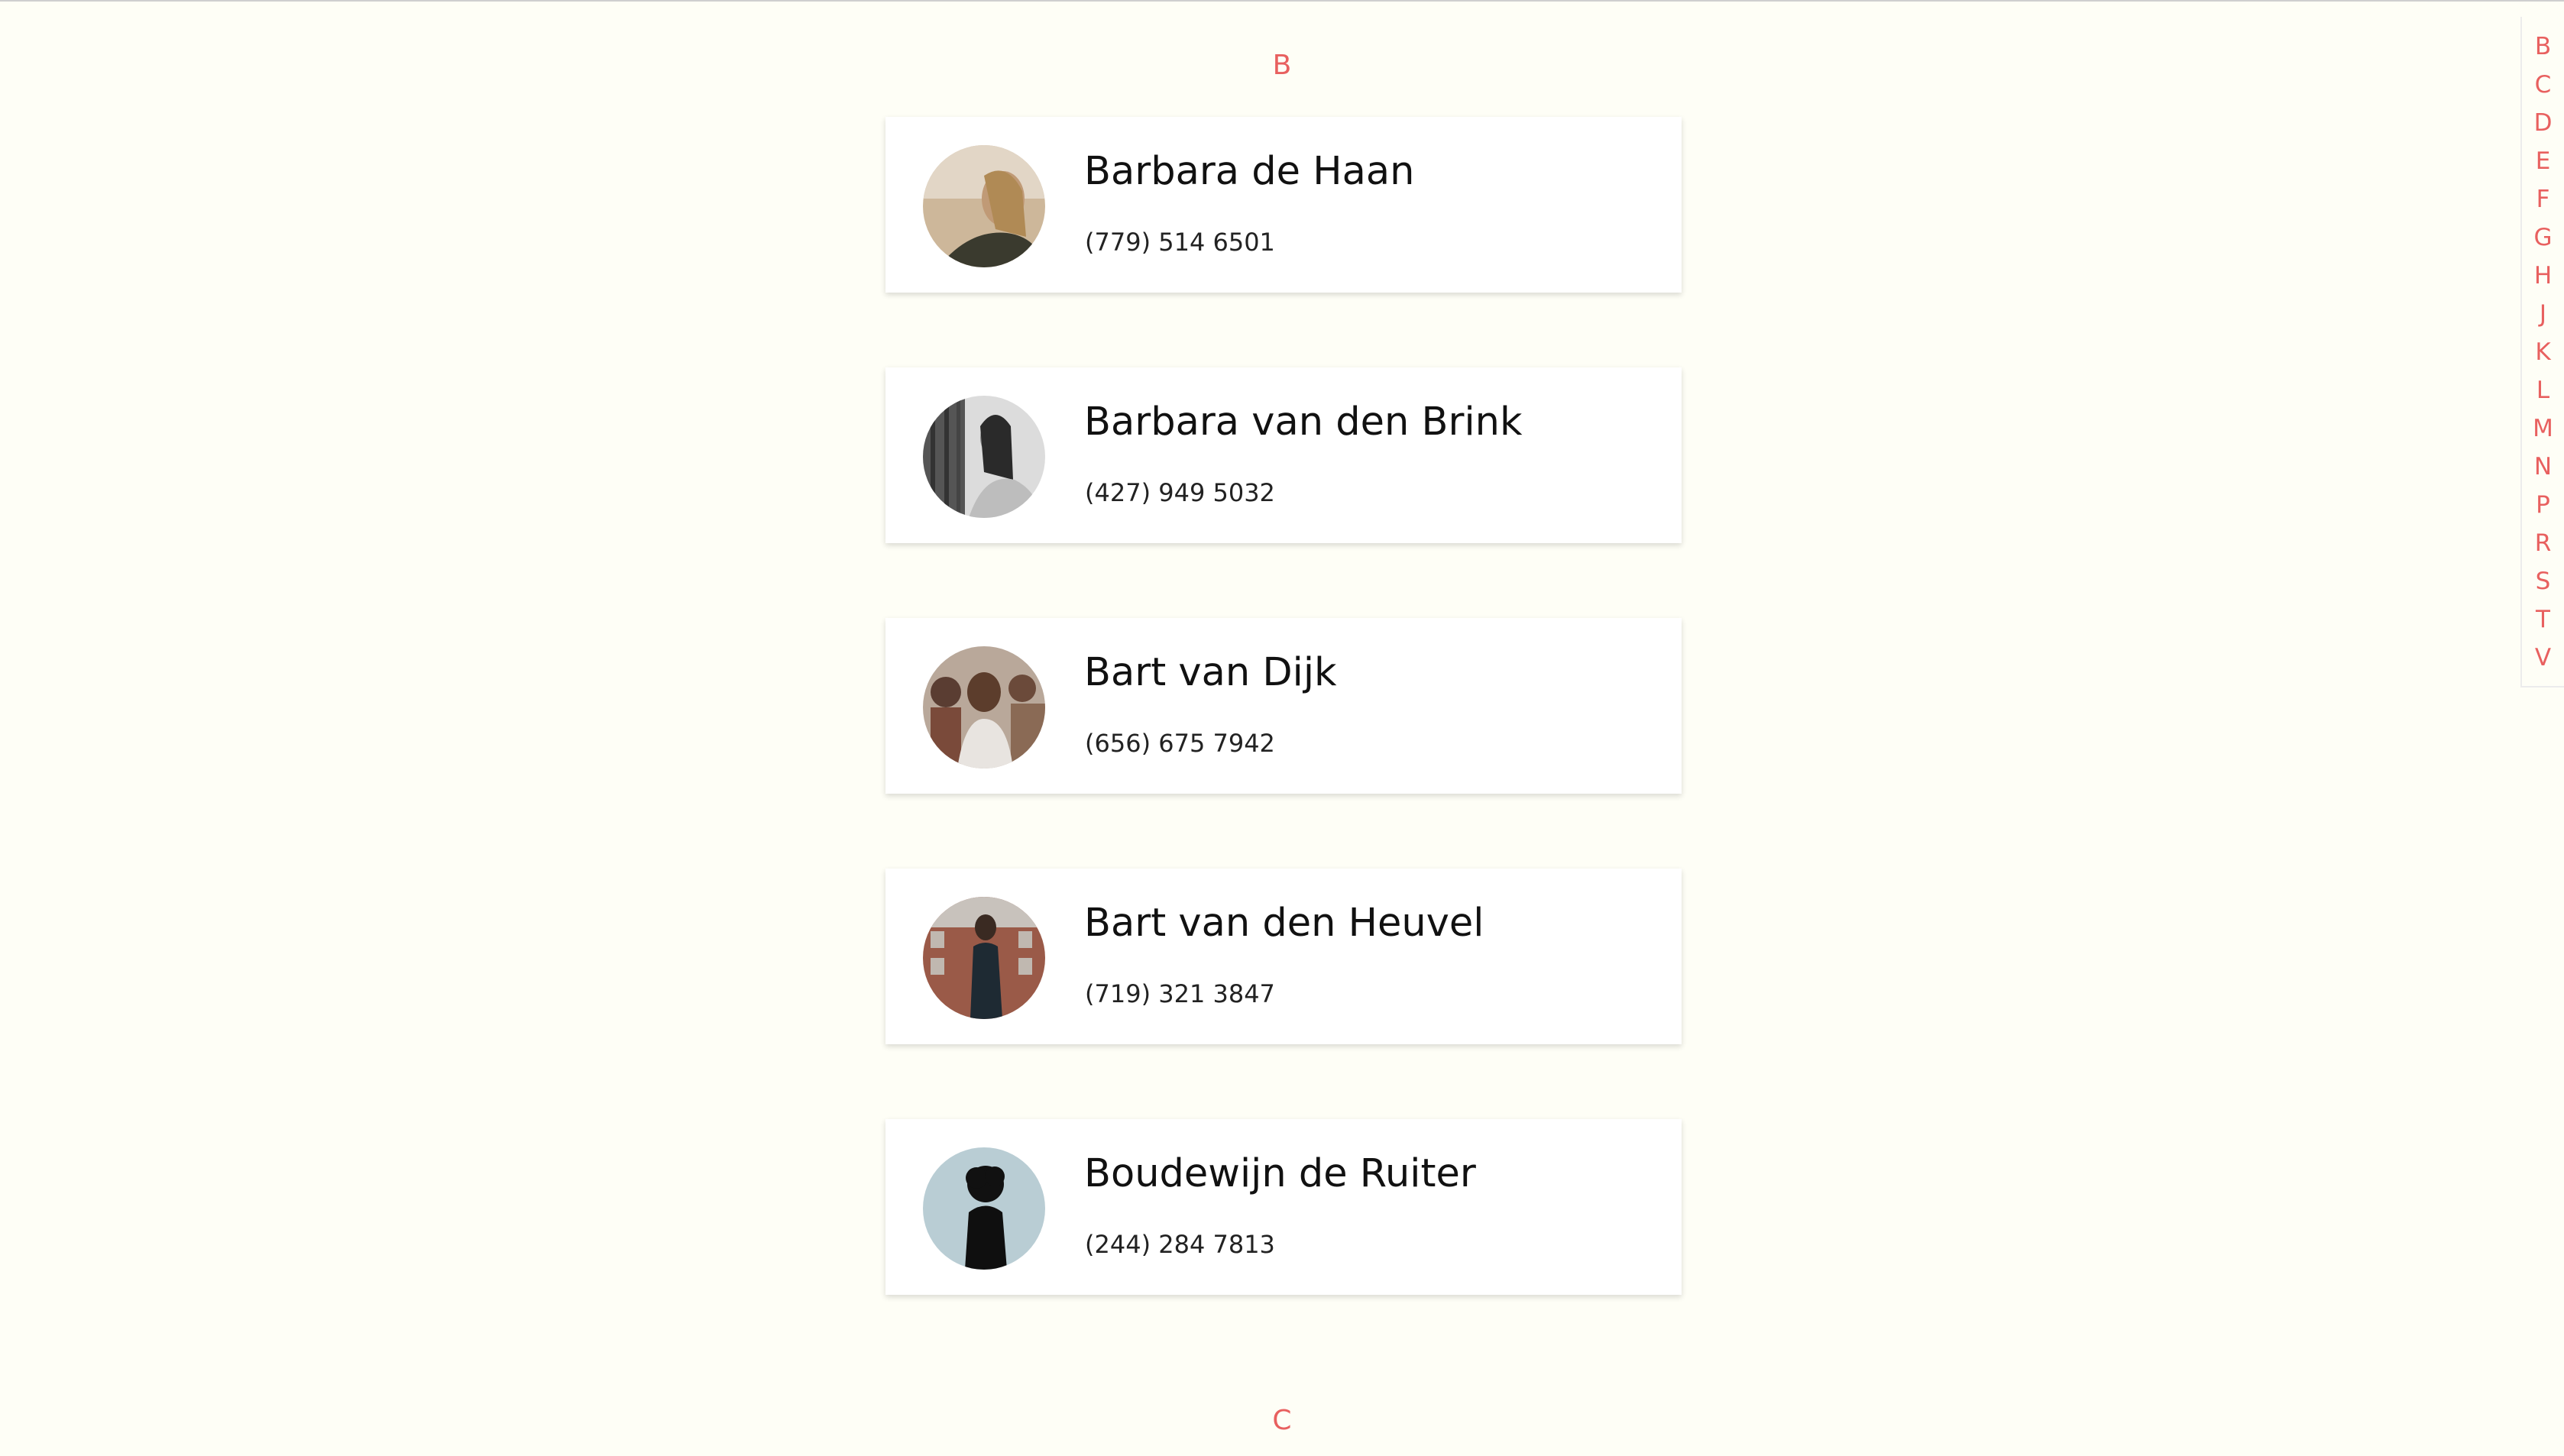 The image size is (2564, 1456). I want to click on contact-name: Bart van den Heuvel, so click(1284, 923).